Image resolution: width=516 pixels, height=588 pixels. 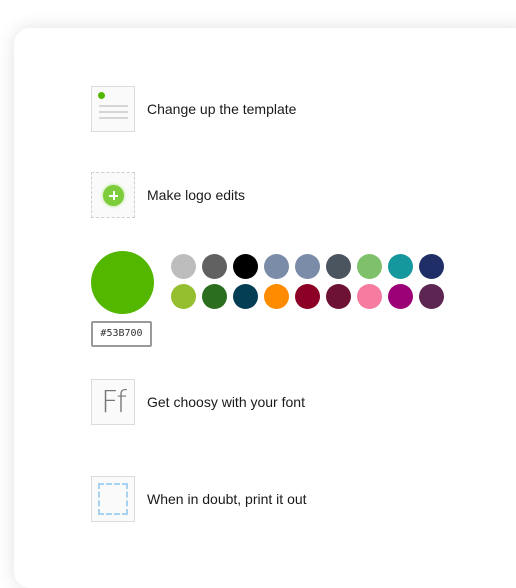 I want to click on print-icon, so click(x=113, y=499).